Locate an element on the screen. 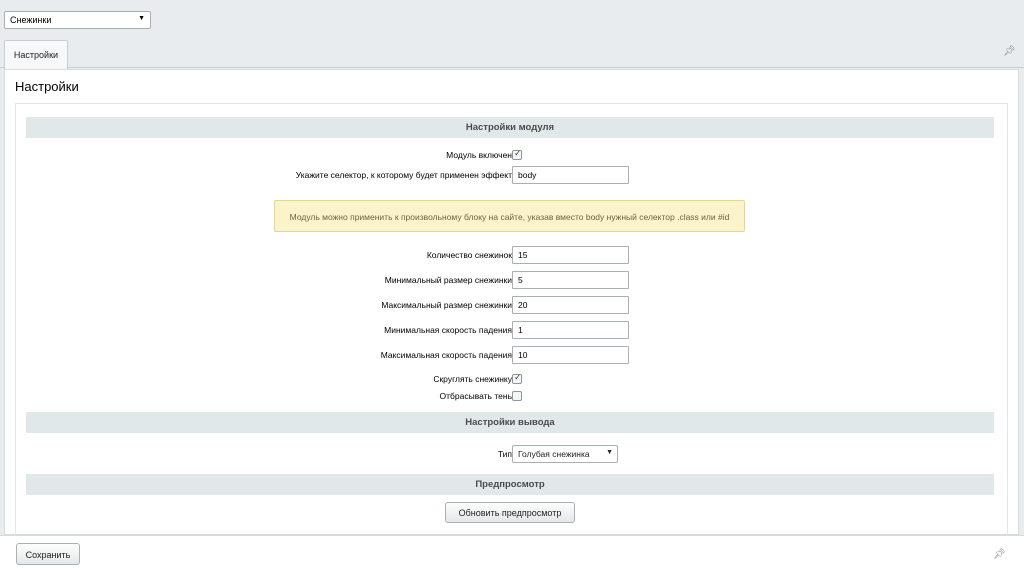  shadow-checkbox is located at coordinates (517, 396).